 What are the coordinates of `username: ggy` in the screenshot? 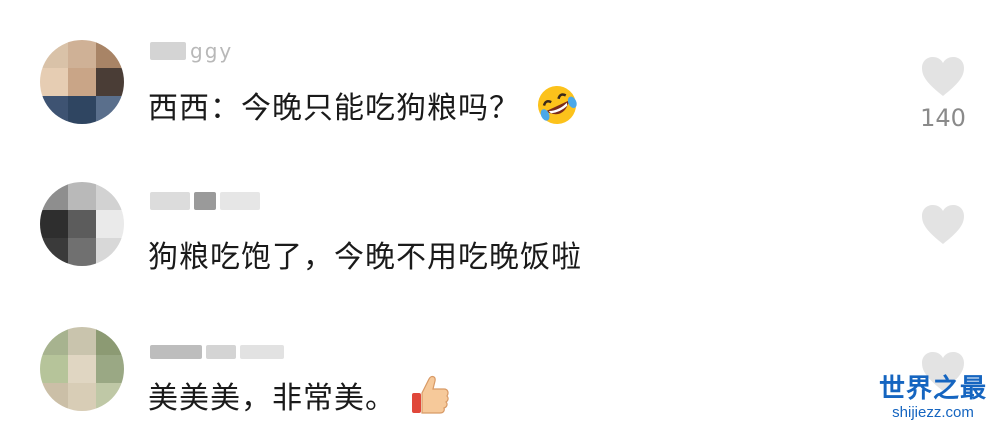 It's located at (220, 51).